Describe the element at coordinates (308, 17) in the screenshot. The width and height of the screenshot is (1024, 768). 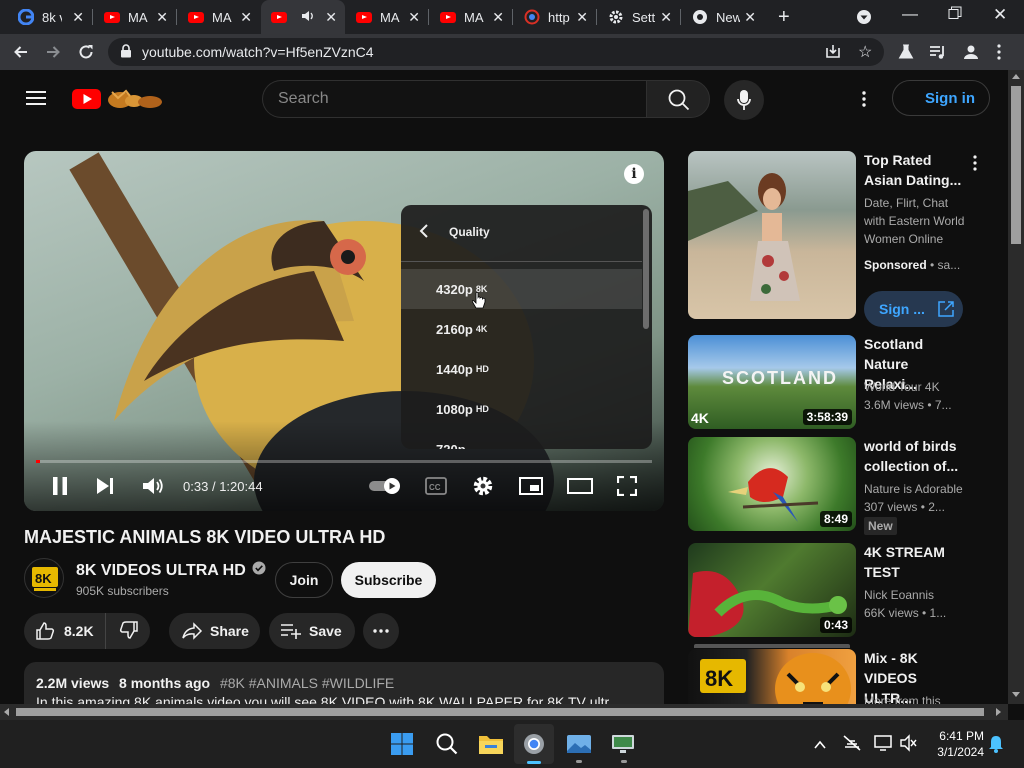
I see `speaker-icon` at that location.